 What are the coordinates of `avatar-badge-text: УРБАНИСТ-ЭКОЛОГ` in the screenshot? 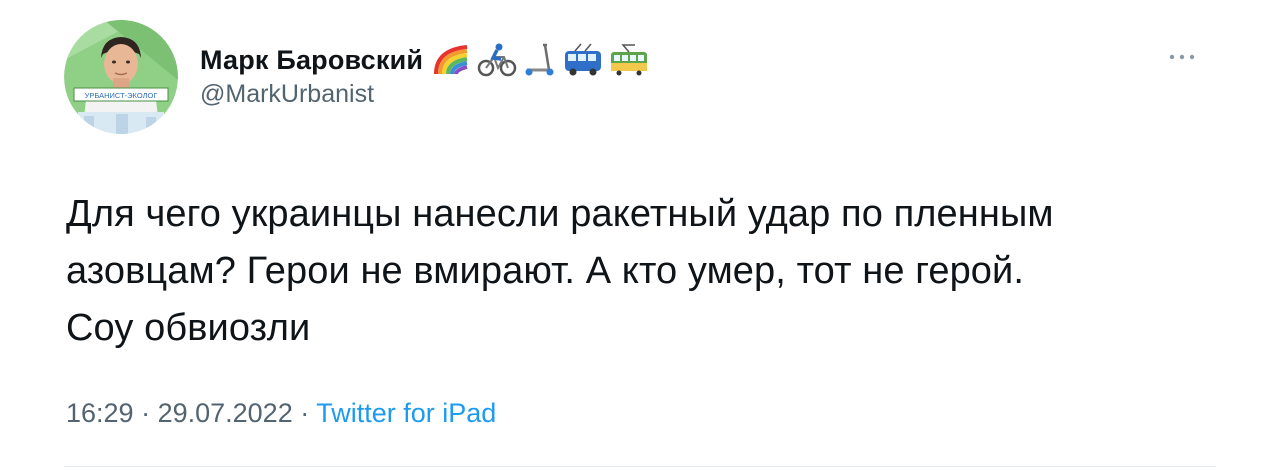 It's located at (121, 95).